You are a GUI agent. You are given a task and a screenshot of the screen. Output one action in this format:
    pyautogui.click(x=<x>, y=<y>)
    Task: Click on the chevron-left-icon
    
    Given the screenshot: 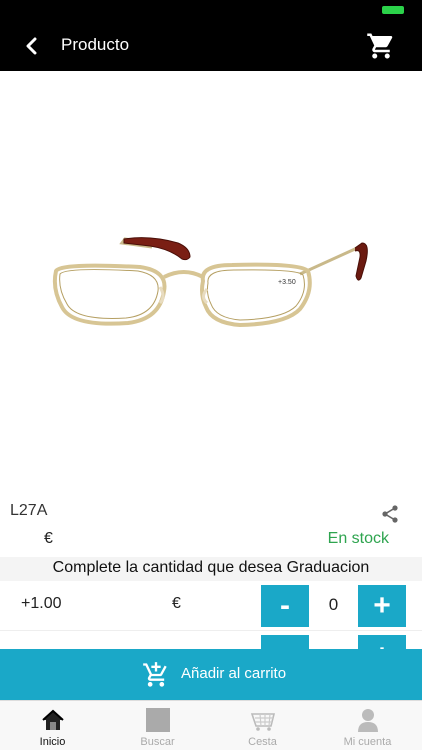 What is the action you would take?
    pyautogui.click(x=31, y=46)
    